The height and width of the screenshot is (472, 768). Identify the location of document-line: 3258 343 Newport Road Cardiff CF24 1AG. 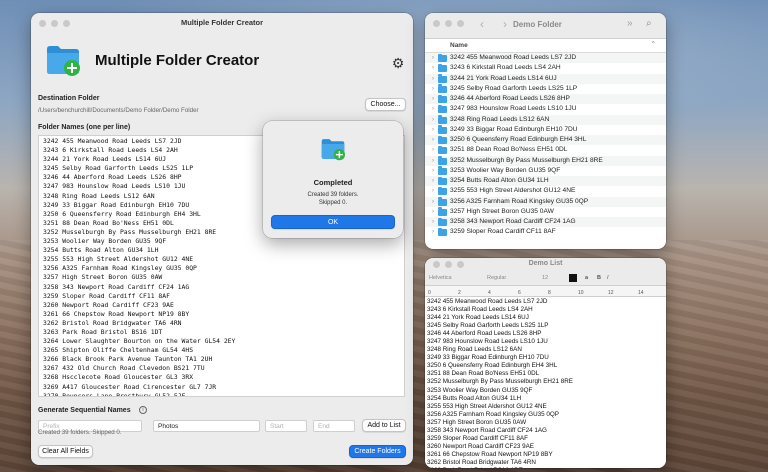
(487, 430).